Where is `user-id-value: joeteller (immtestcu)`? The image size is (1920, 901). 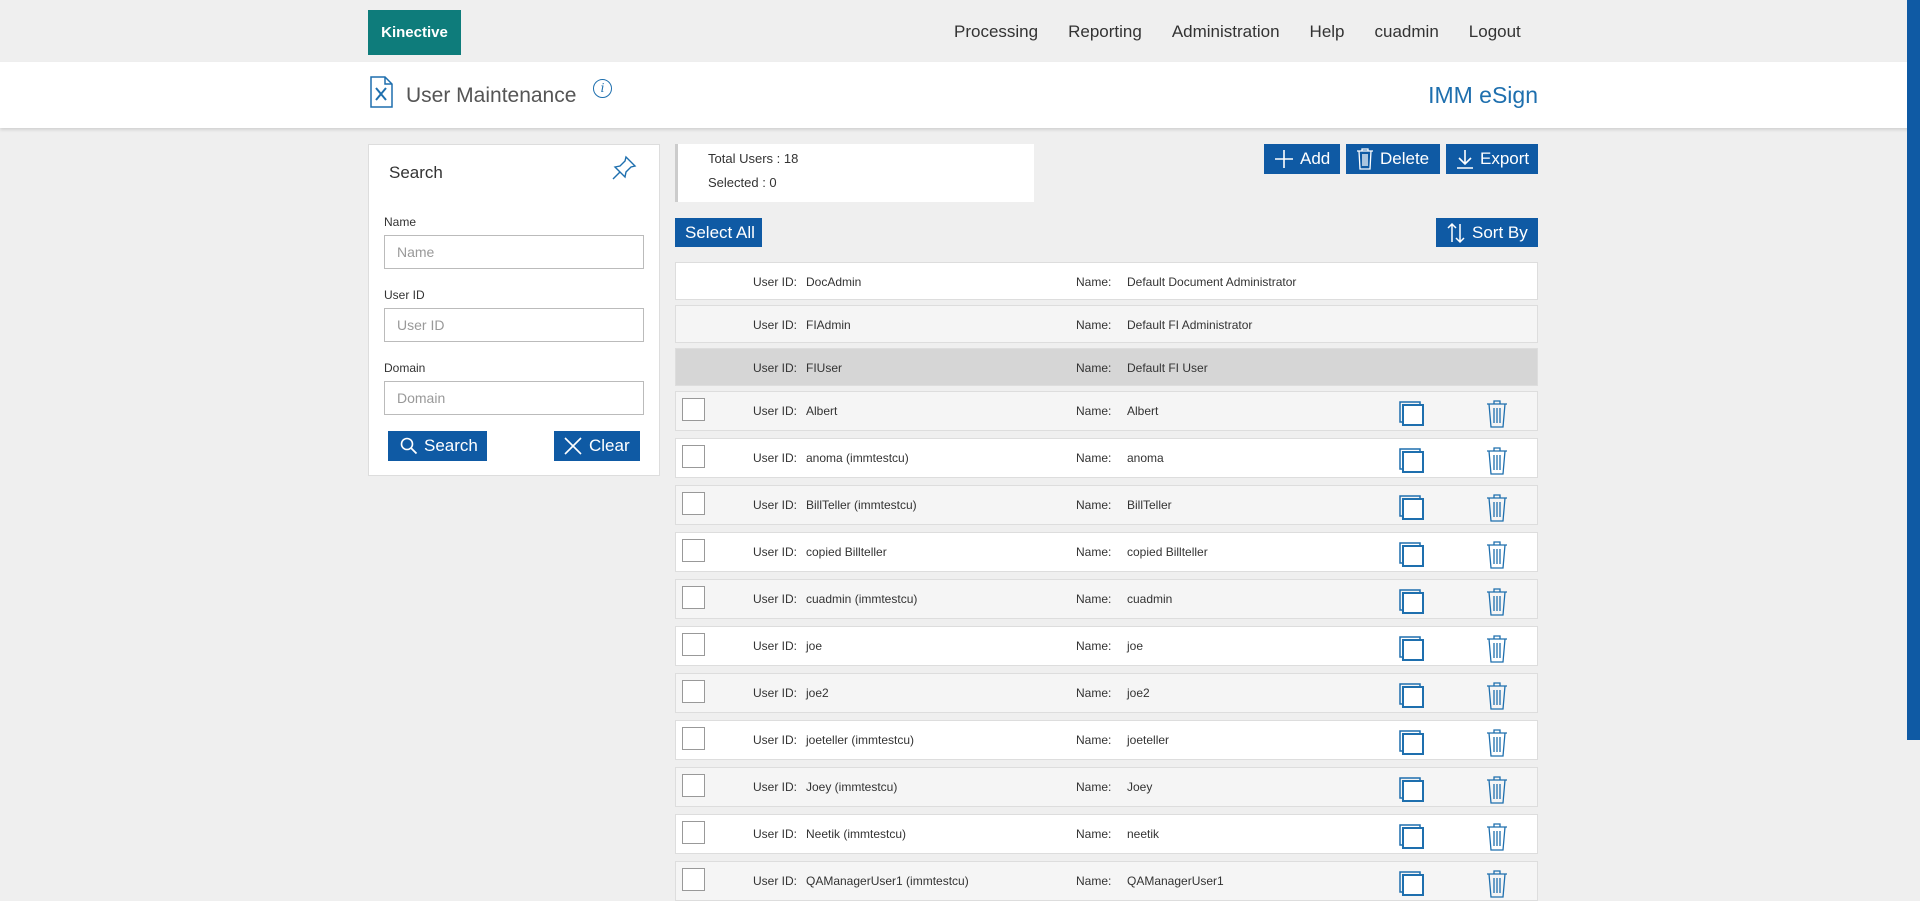
user-id-value: joeteller (immtestcu) is located at coordinates (860, 740).